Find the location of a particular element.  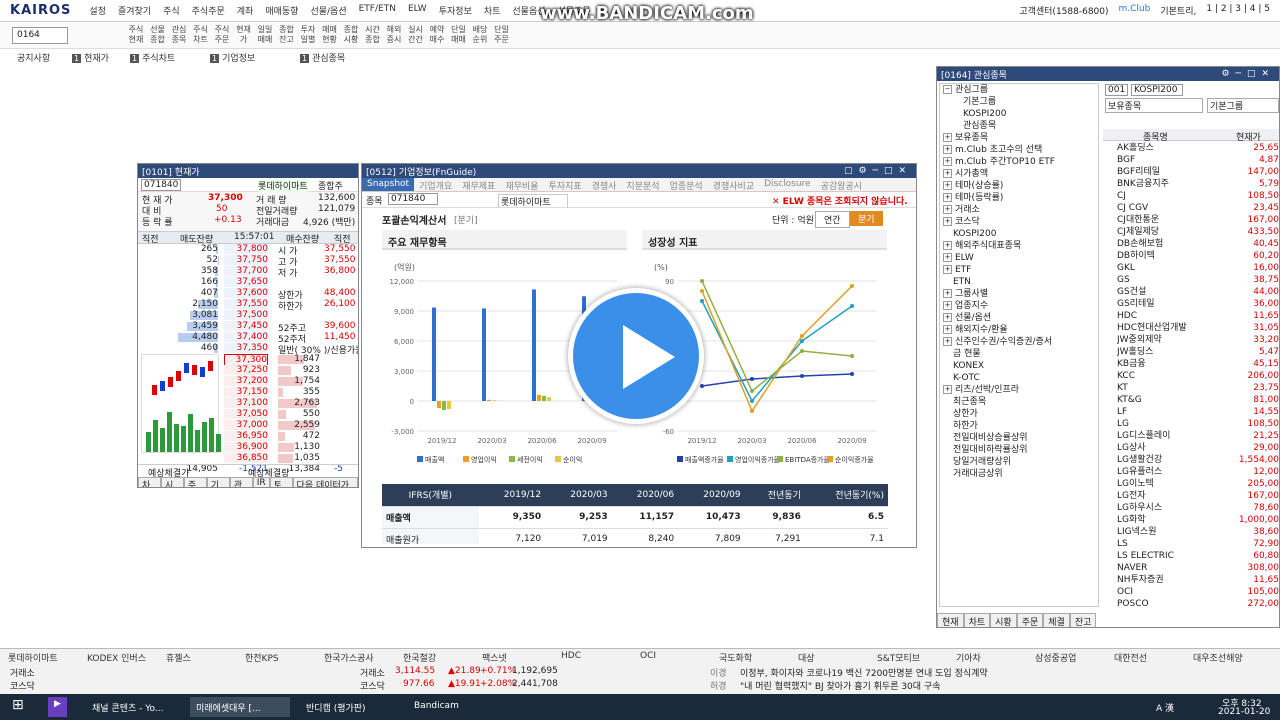

stock-row: CJ제일제당 433,50 is located at coordinates (1198, 232).